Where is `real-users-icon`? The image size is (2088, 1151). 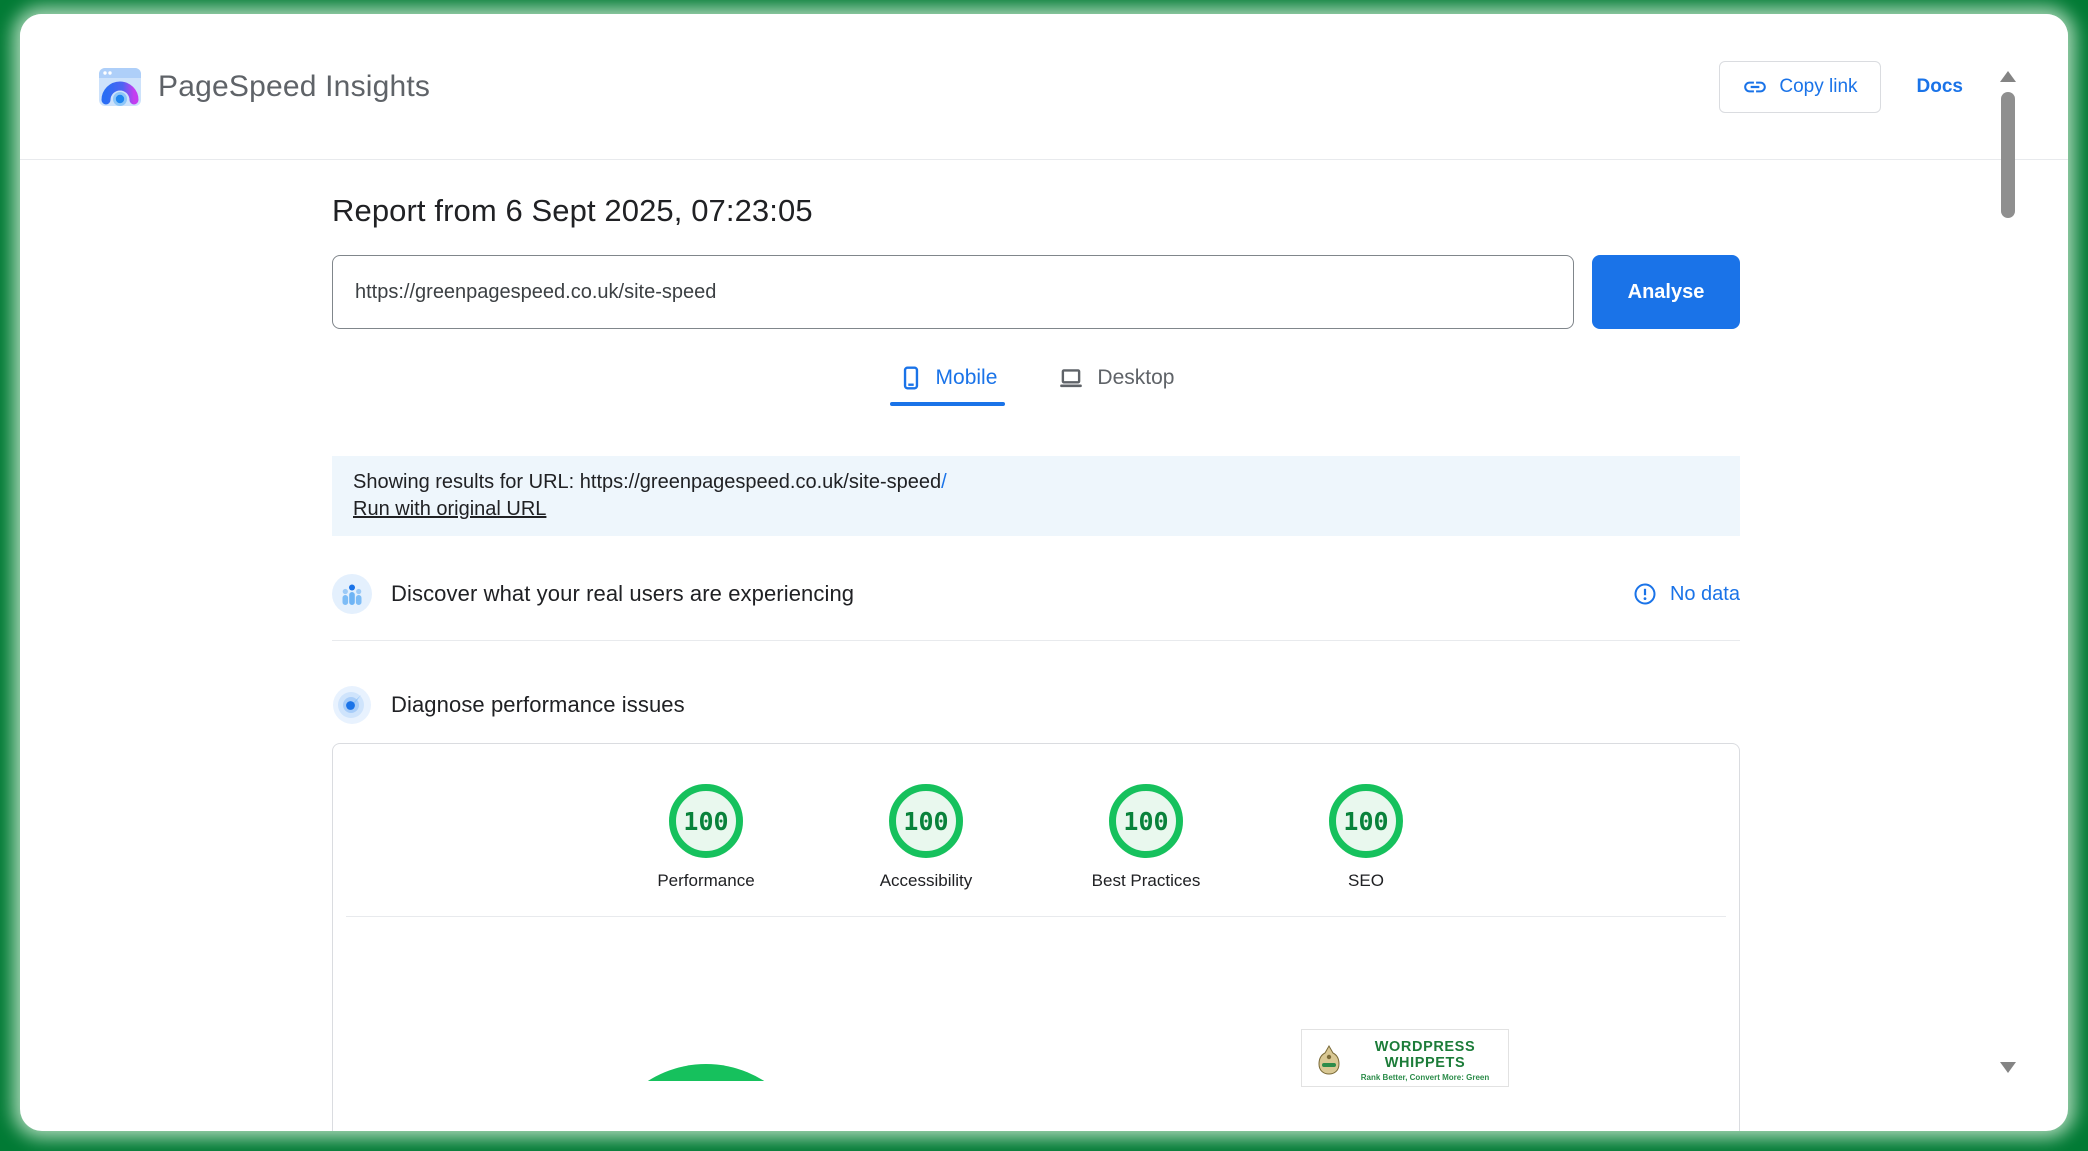 real-users-icon is located at coordinates (352, 594).